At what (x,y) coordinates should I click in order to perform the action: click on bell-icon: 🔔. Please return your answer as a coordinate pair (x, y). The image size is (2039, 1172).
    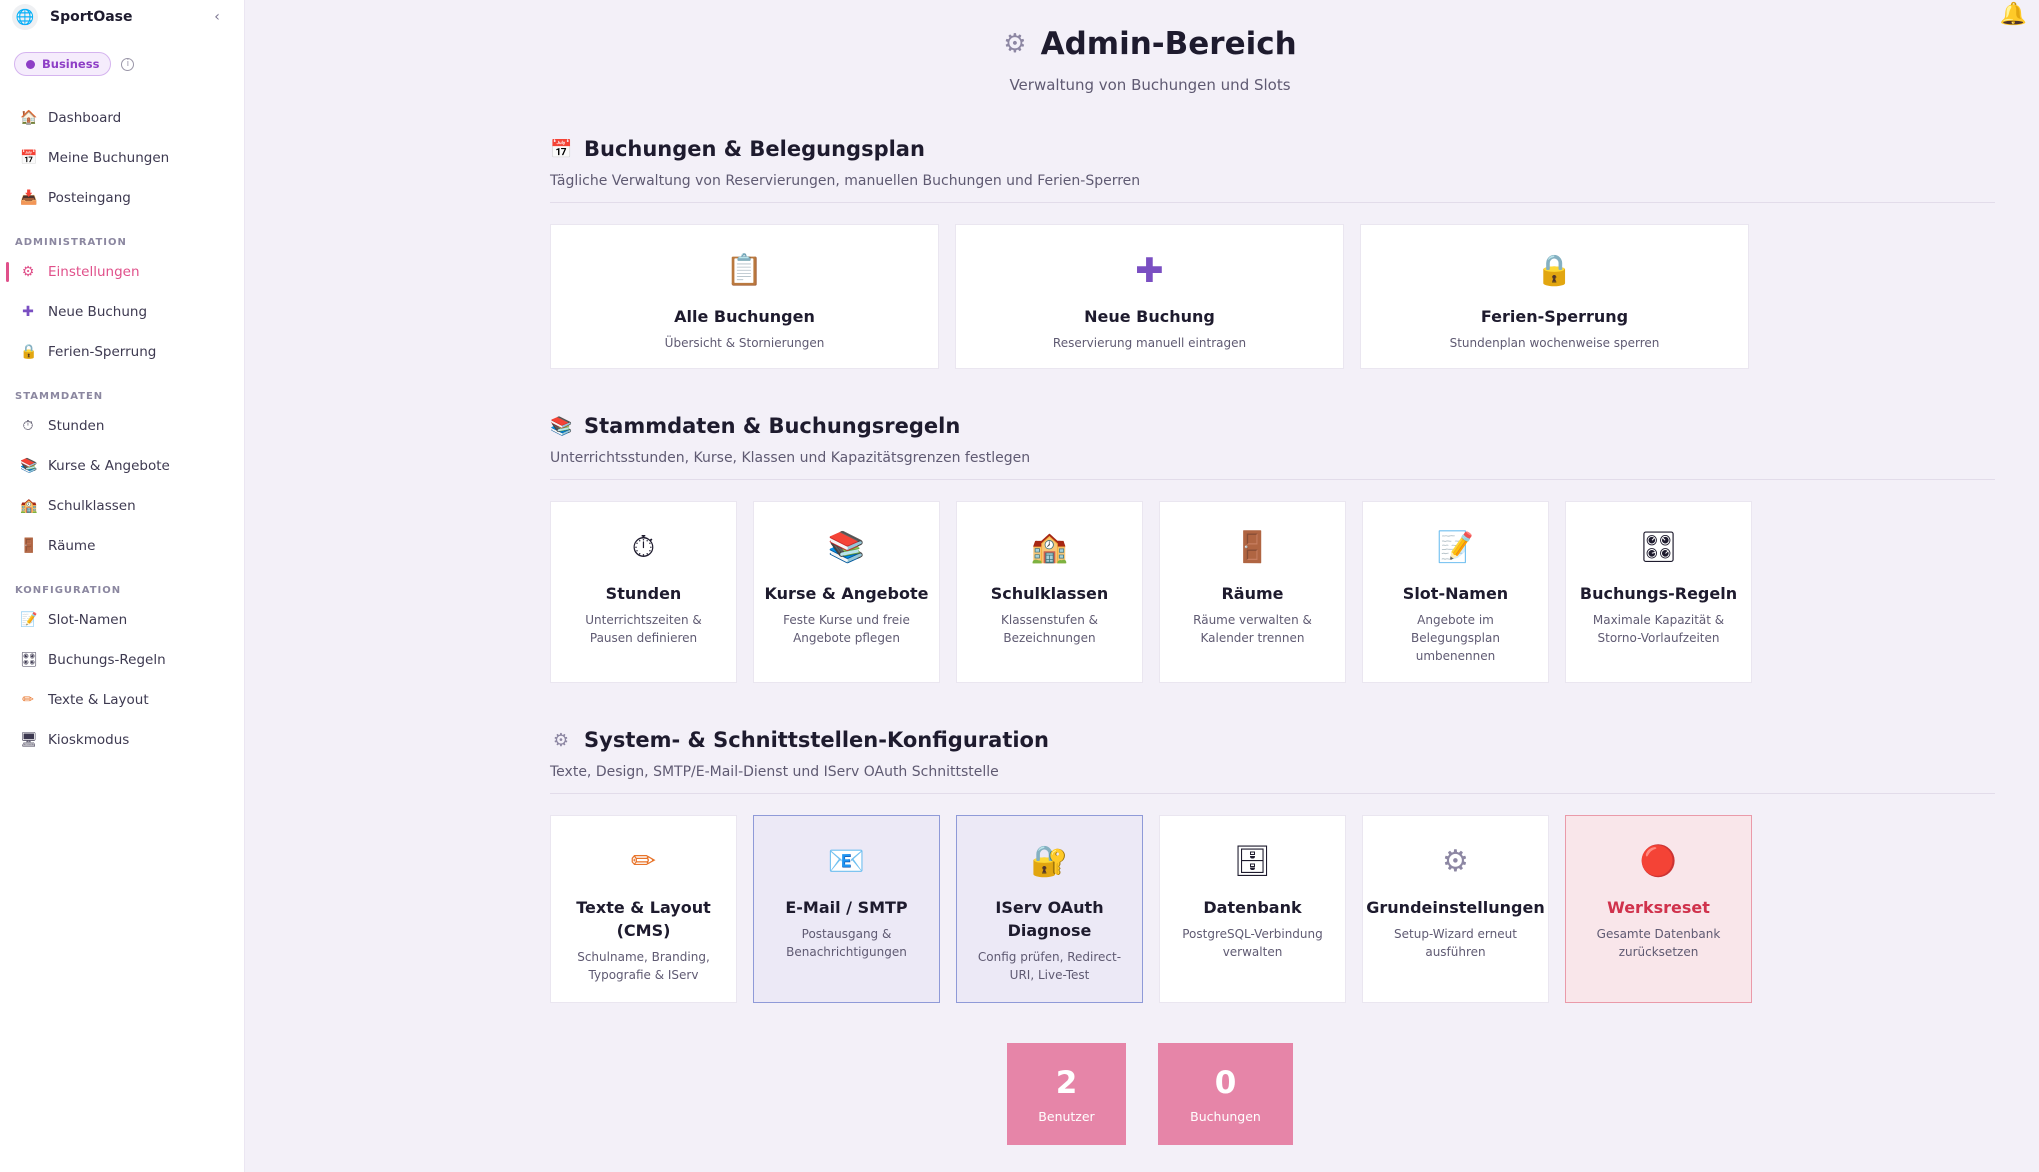
    Looking at the image, I should click on (2013, 14).